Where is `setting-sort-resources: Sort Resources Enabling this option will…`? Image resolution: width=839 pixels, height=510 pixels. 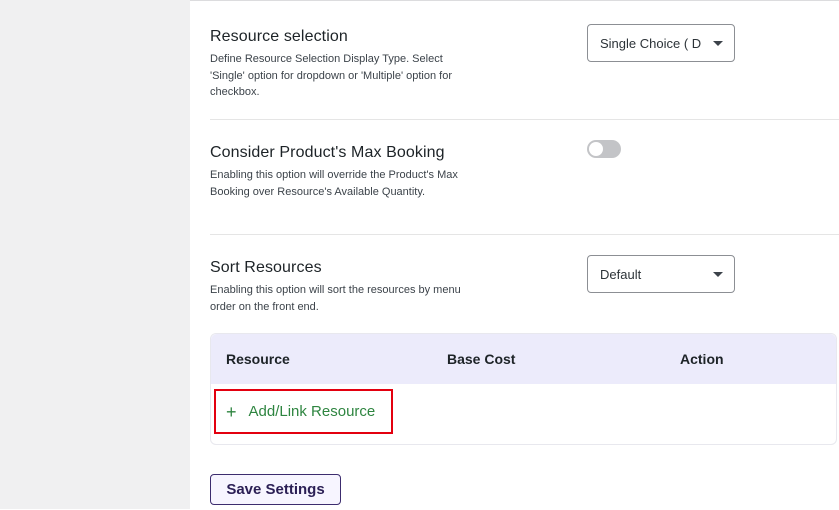 setting-sort-resources: Sort Resources Enabling this option will… is located at coordinates (524, 287).